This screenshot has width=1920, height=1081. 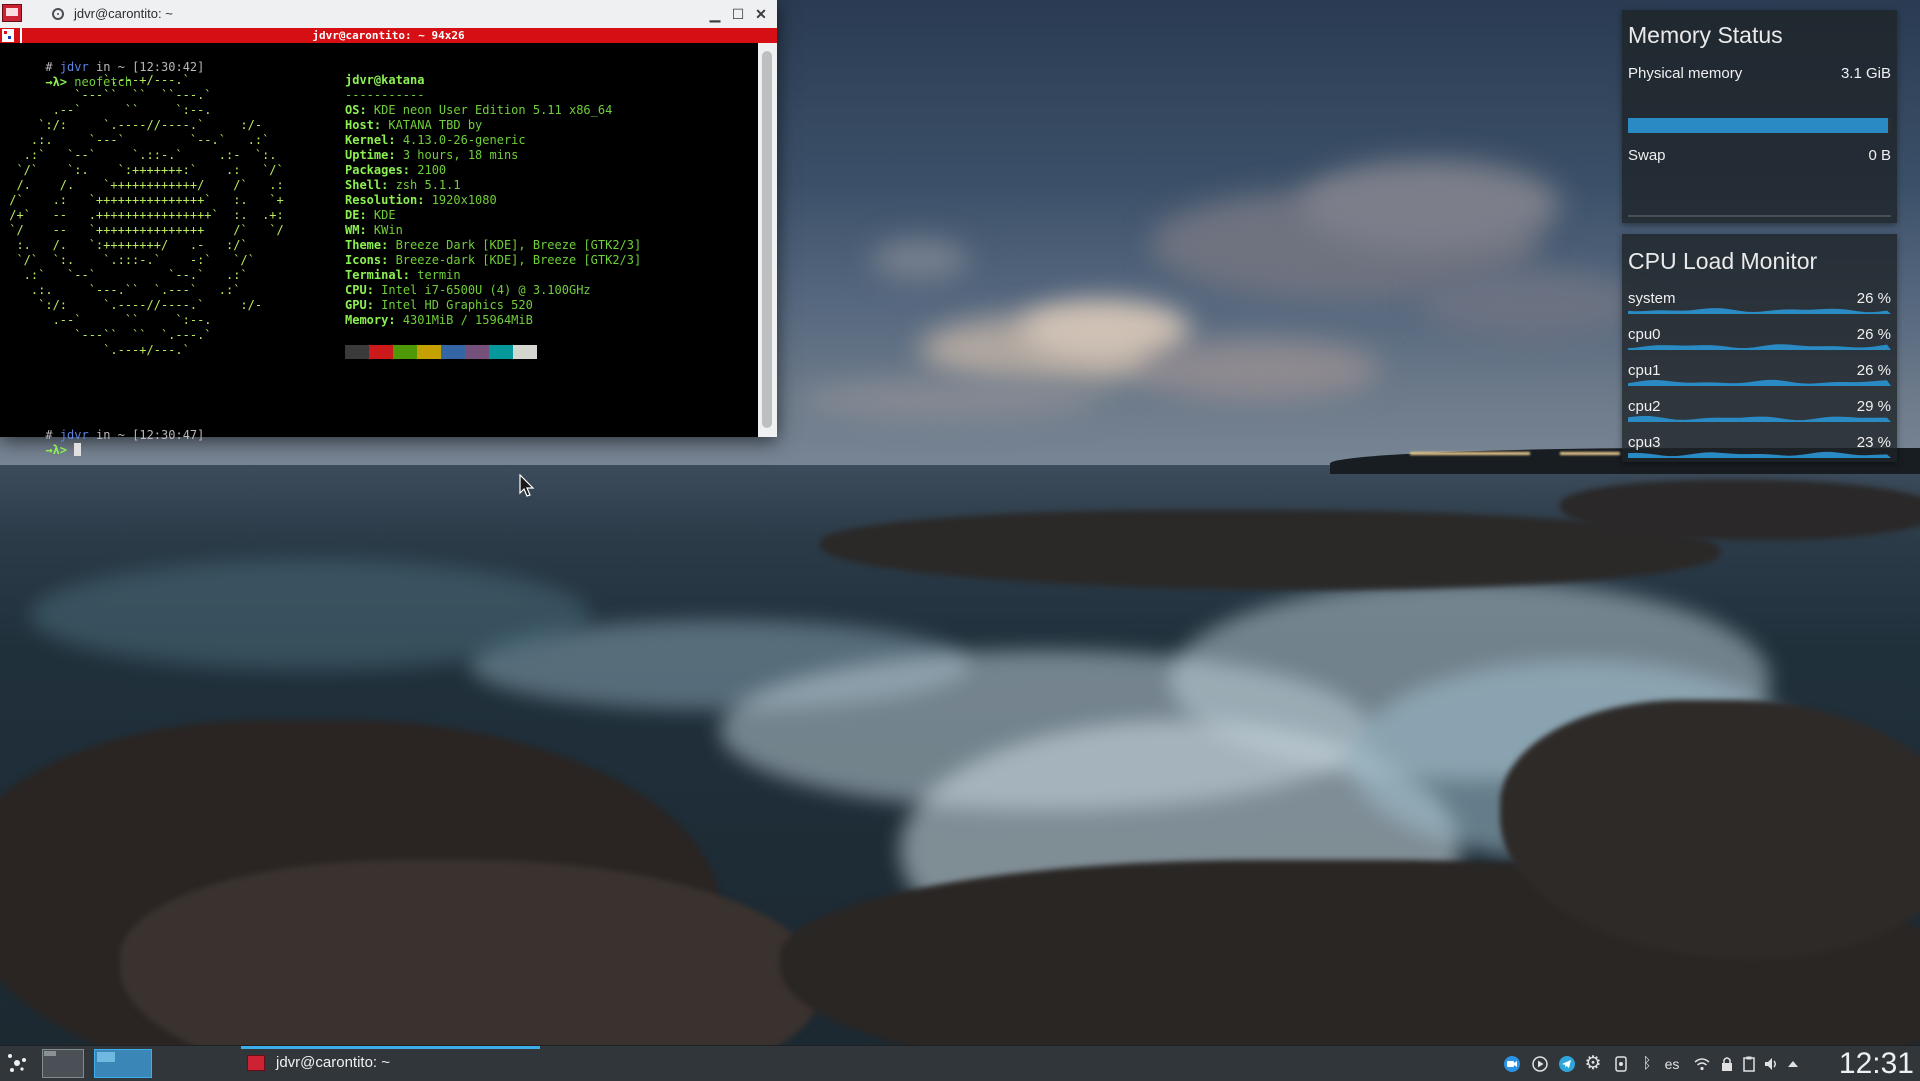 I want to click on system-tray: ⚙ ᛒ es, so click(x=1665, y=1063).